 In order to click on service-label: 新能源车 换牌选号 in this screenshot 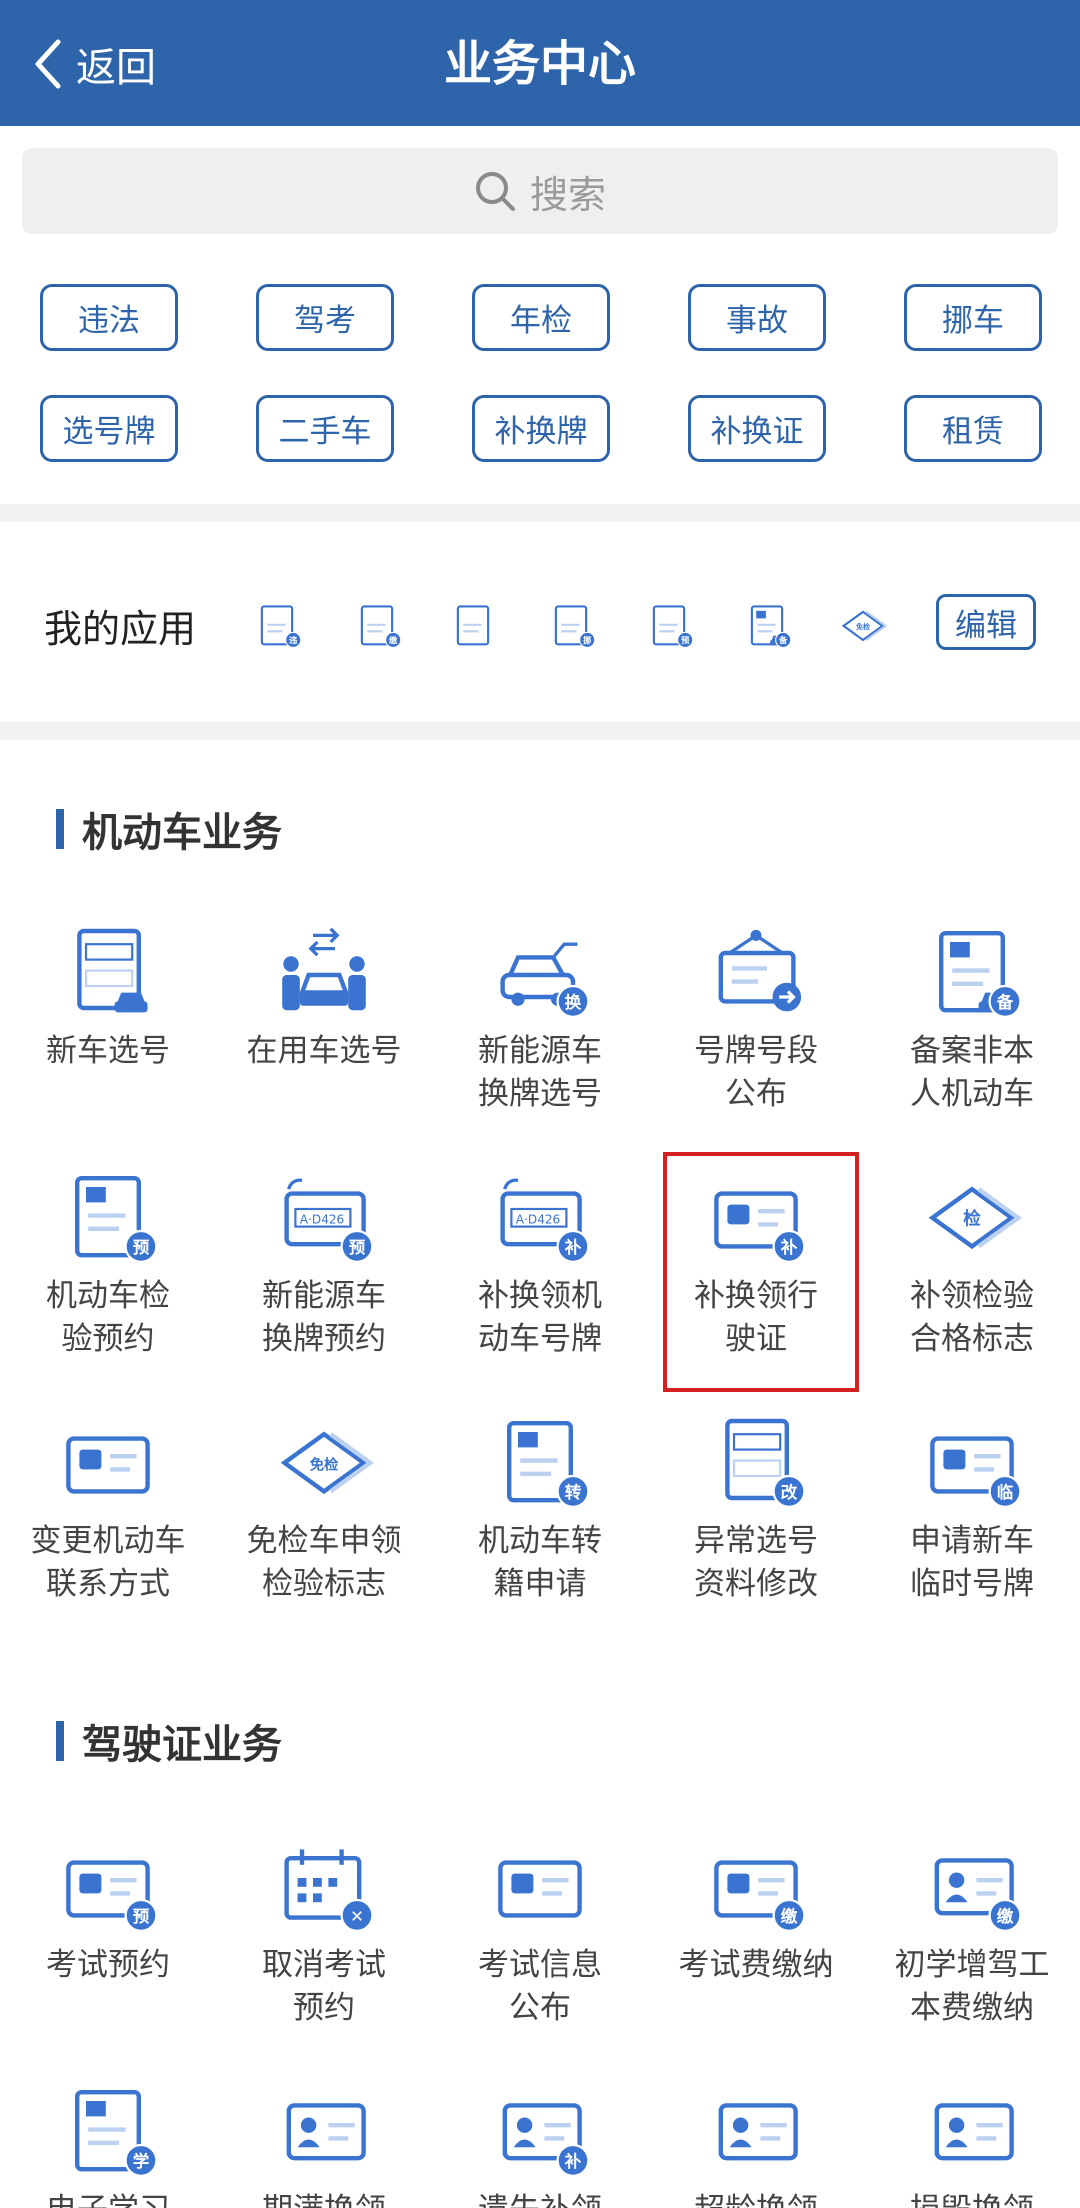, I will do `click(540, 1072)`.